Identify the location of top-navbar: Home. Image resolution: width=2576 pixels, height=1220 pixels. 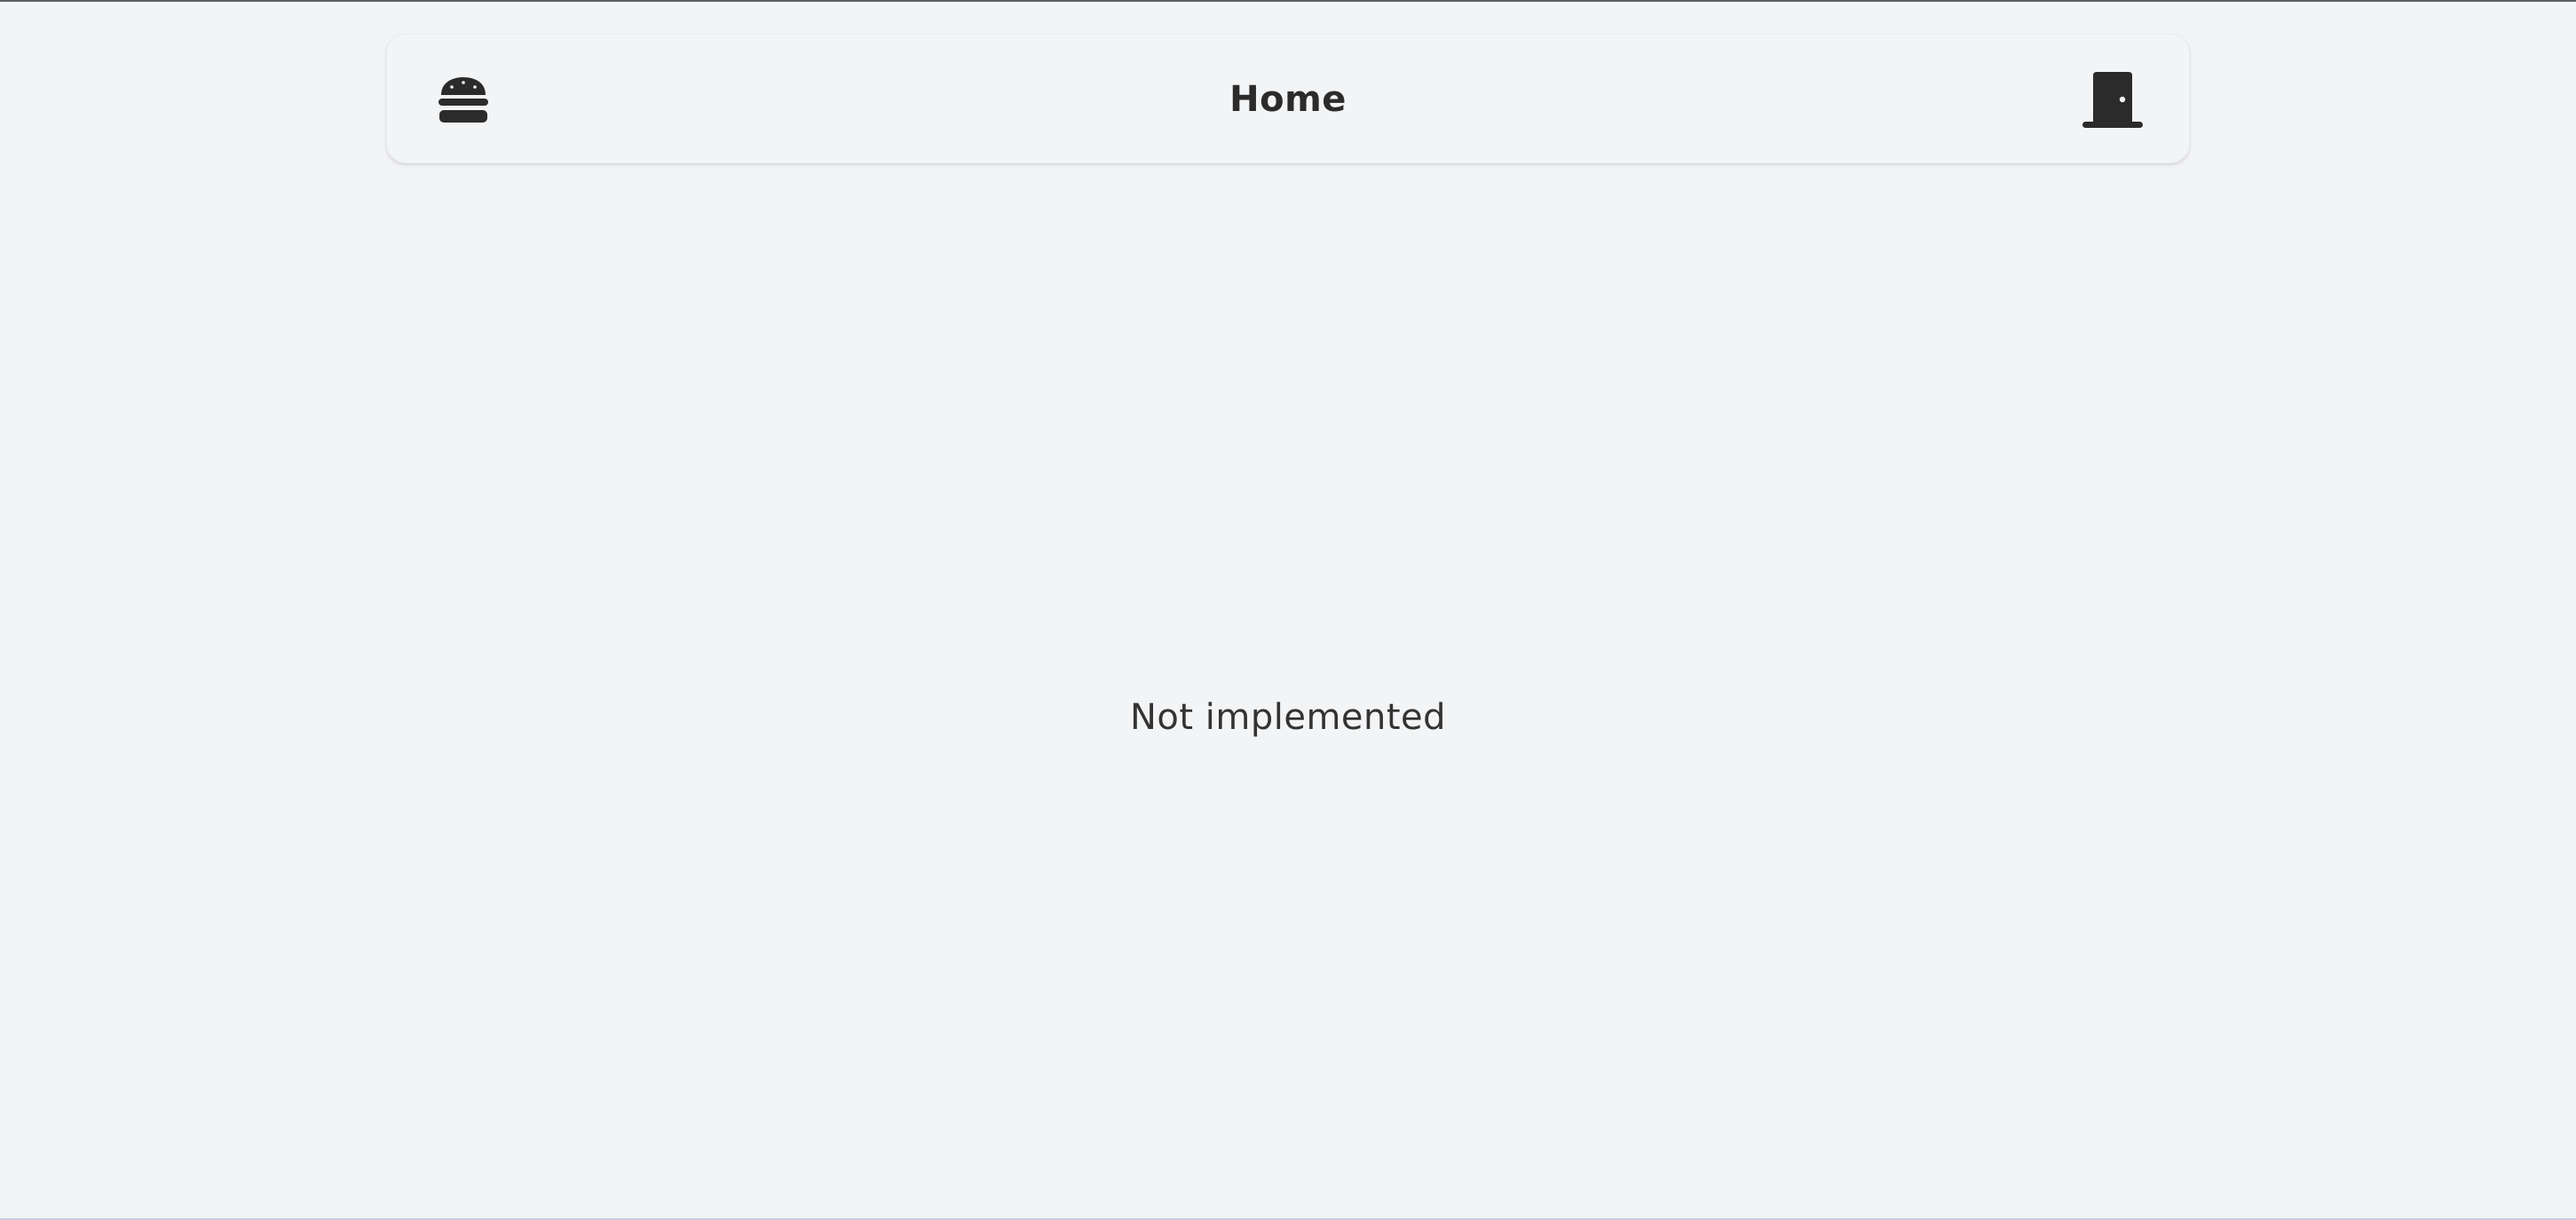
(1288, 98).